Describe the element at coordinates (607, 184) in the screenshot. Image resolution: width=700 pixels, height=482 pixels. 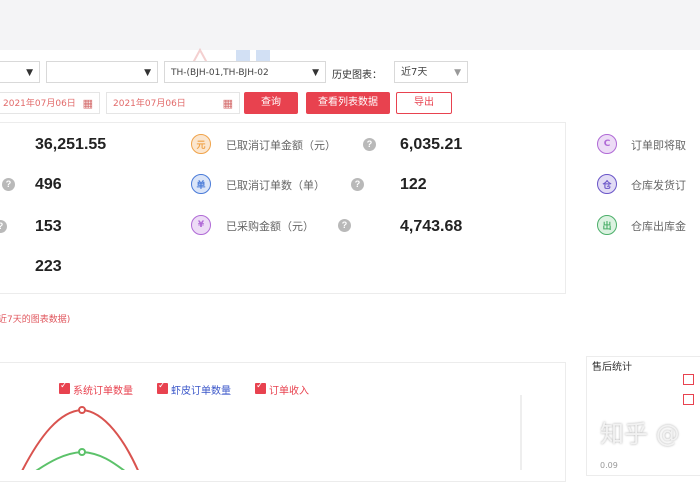
I see `warehouse-icon: 仓` at that location.